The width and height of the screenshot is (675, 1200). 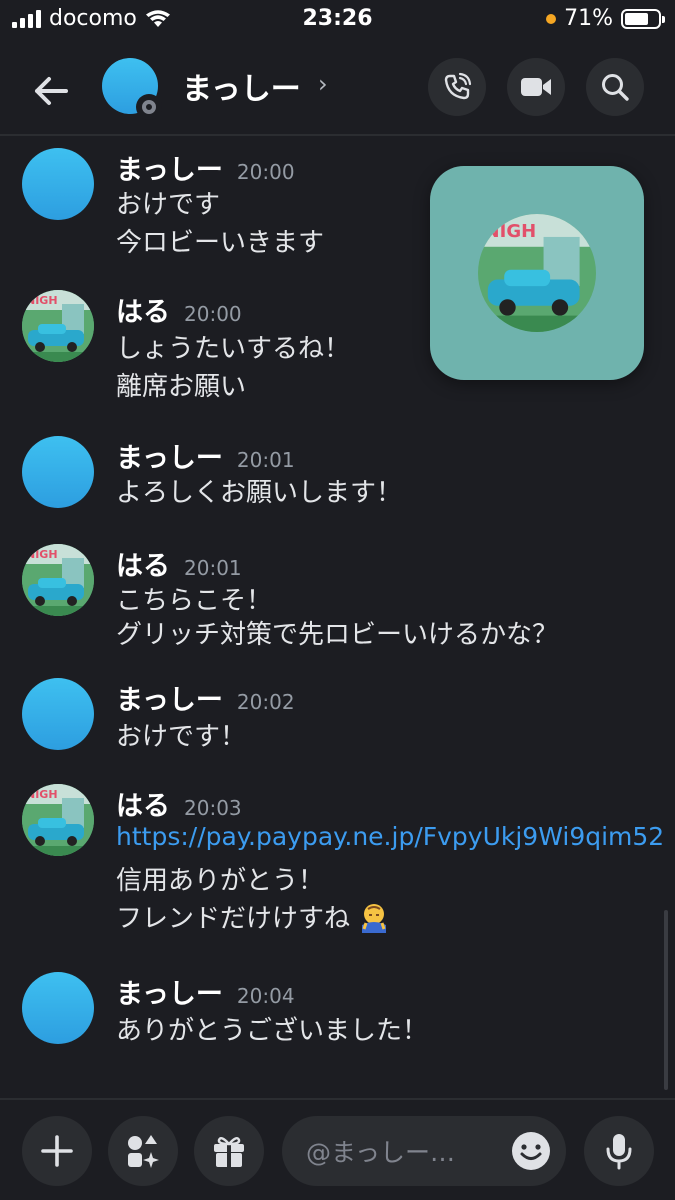 I want to click on gift-button, so click(x=229, y=1151).